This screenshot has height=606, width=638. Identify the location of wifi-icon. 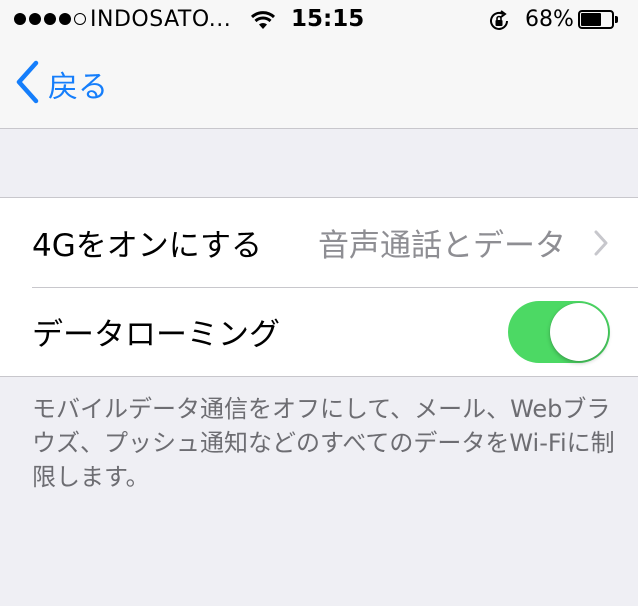
(263, 23).